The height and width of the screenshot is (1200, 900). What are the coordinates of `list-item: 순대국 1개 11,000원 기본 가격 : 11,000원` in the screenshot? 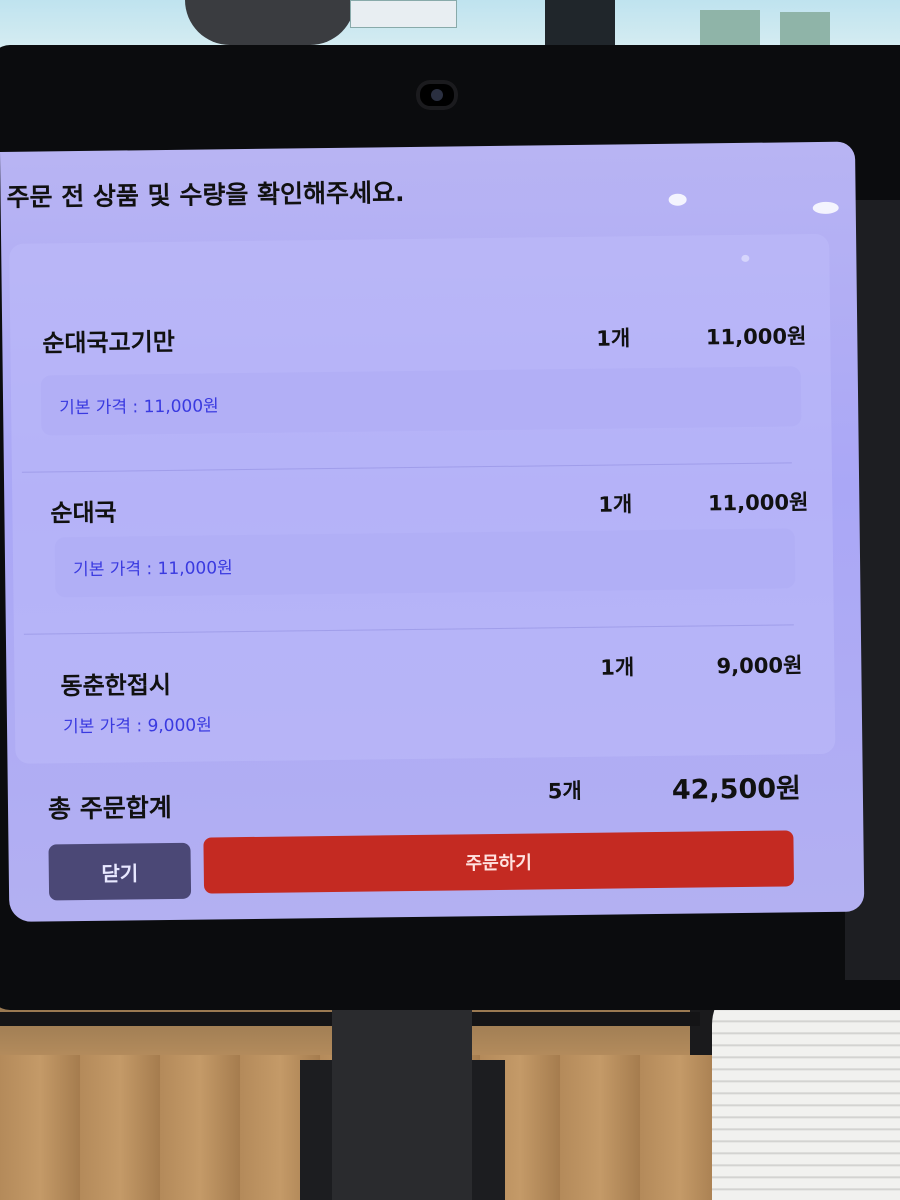 It's located at (422, 541).